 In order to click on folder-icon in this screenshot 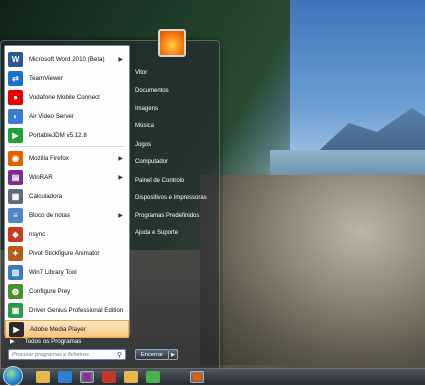, I will do `click(131, 377)`.